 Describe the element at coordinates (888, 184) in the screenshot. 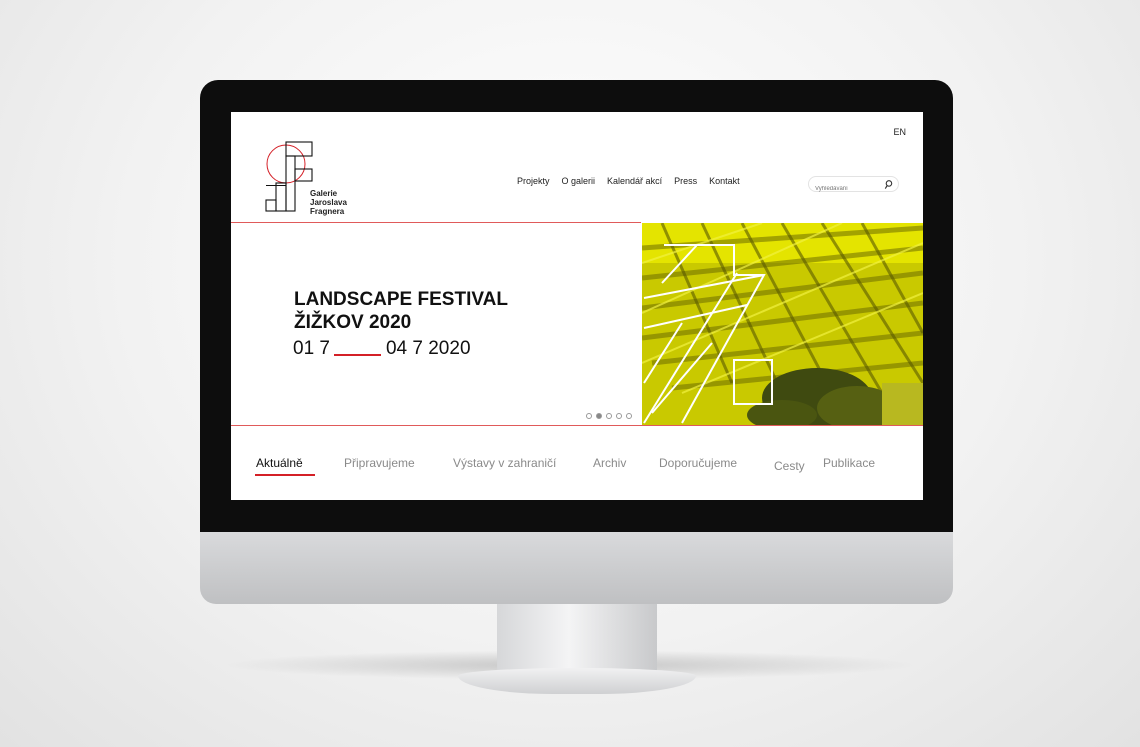

I see `search-icon` at that location.